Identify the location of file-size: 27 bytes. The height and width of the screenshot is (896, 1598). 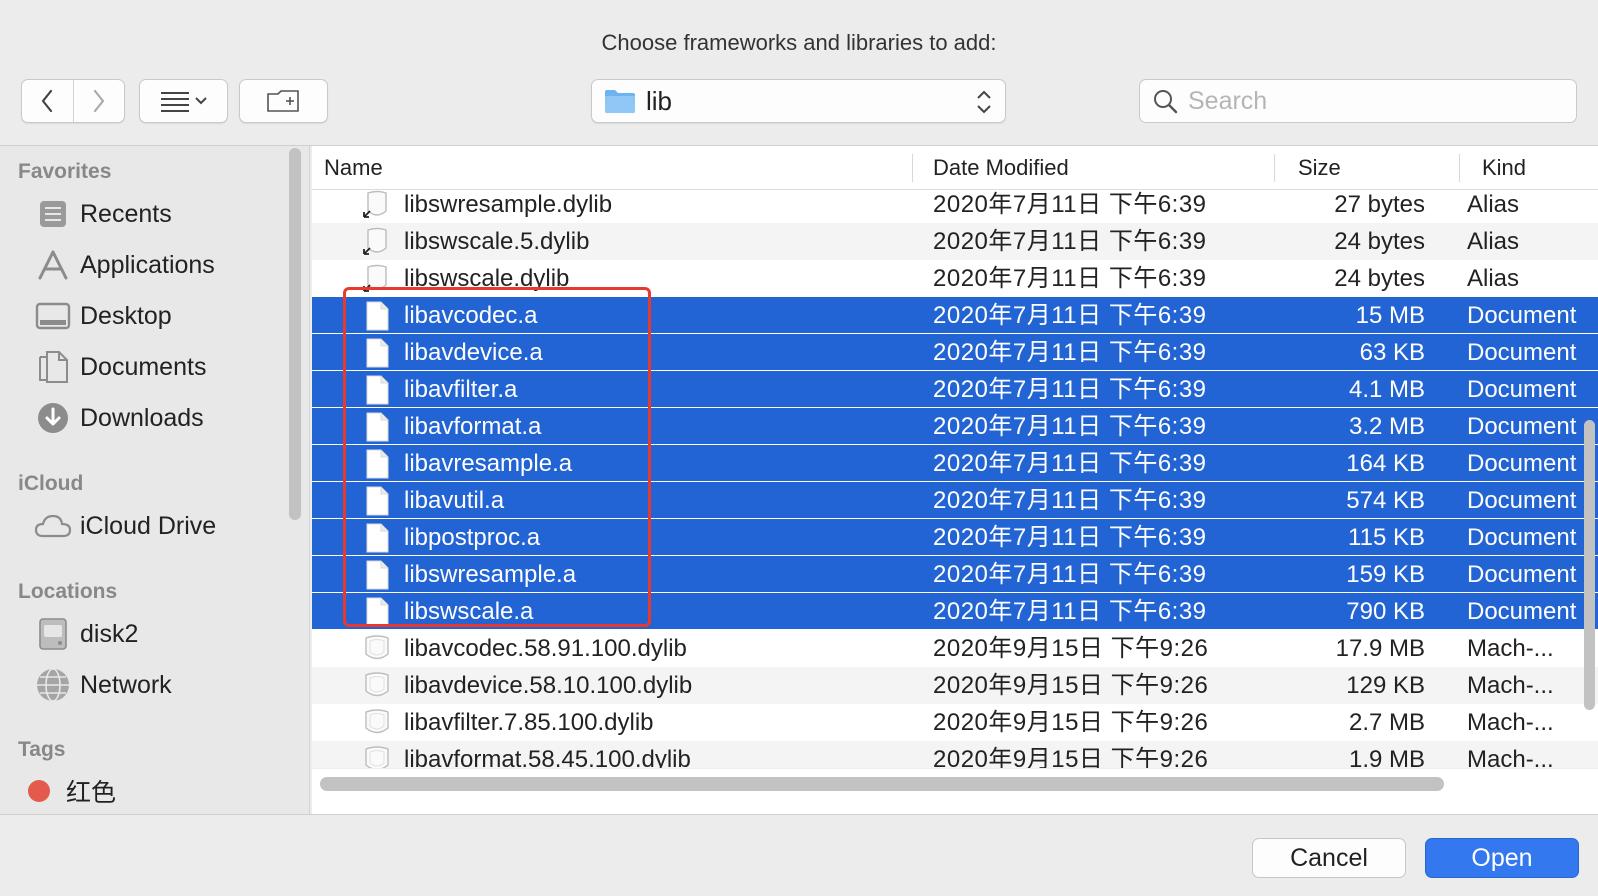
(1379, 204).